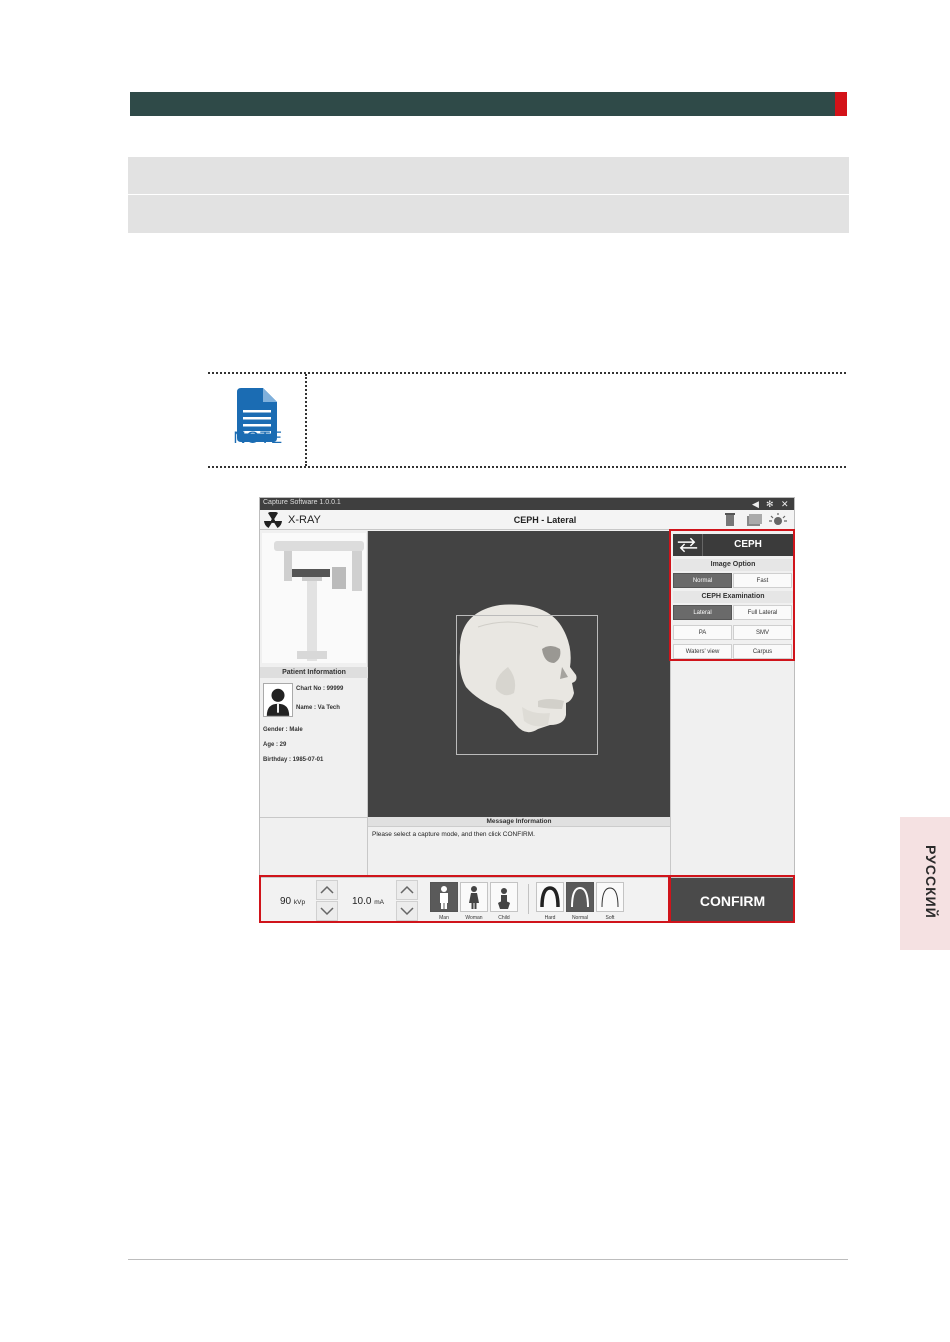 Image resolution: width=950 pixels, height=1342 pixels. I want to click on ceph-device-image, so click(314, 598).